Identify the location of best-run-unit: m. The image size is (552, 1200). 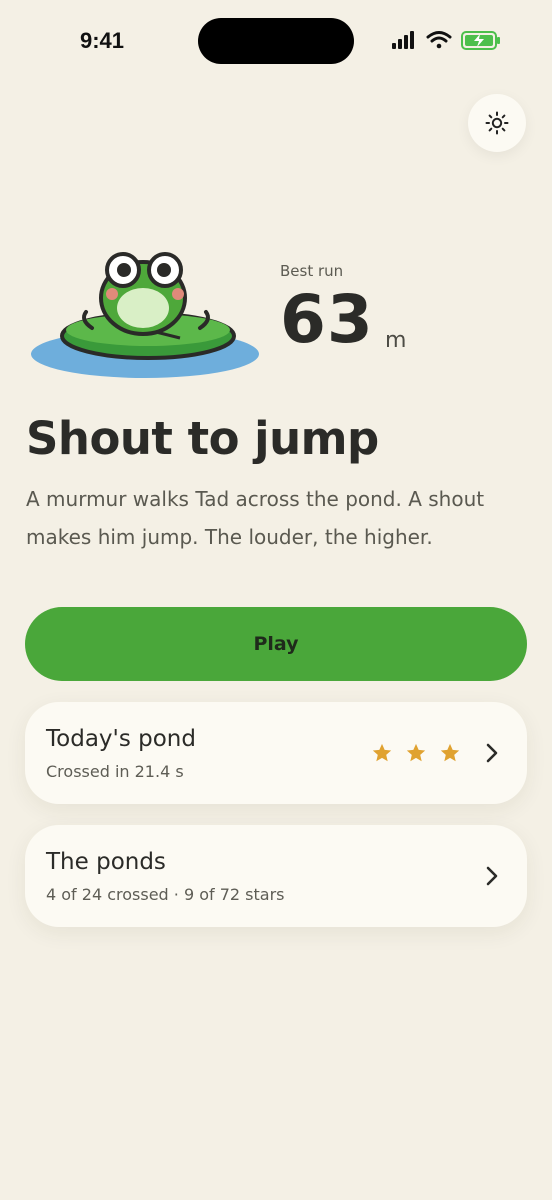
(396, 340).